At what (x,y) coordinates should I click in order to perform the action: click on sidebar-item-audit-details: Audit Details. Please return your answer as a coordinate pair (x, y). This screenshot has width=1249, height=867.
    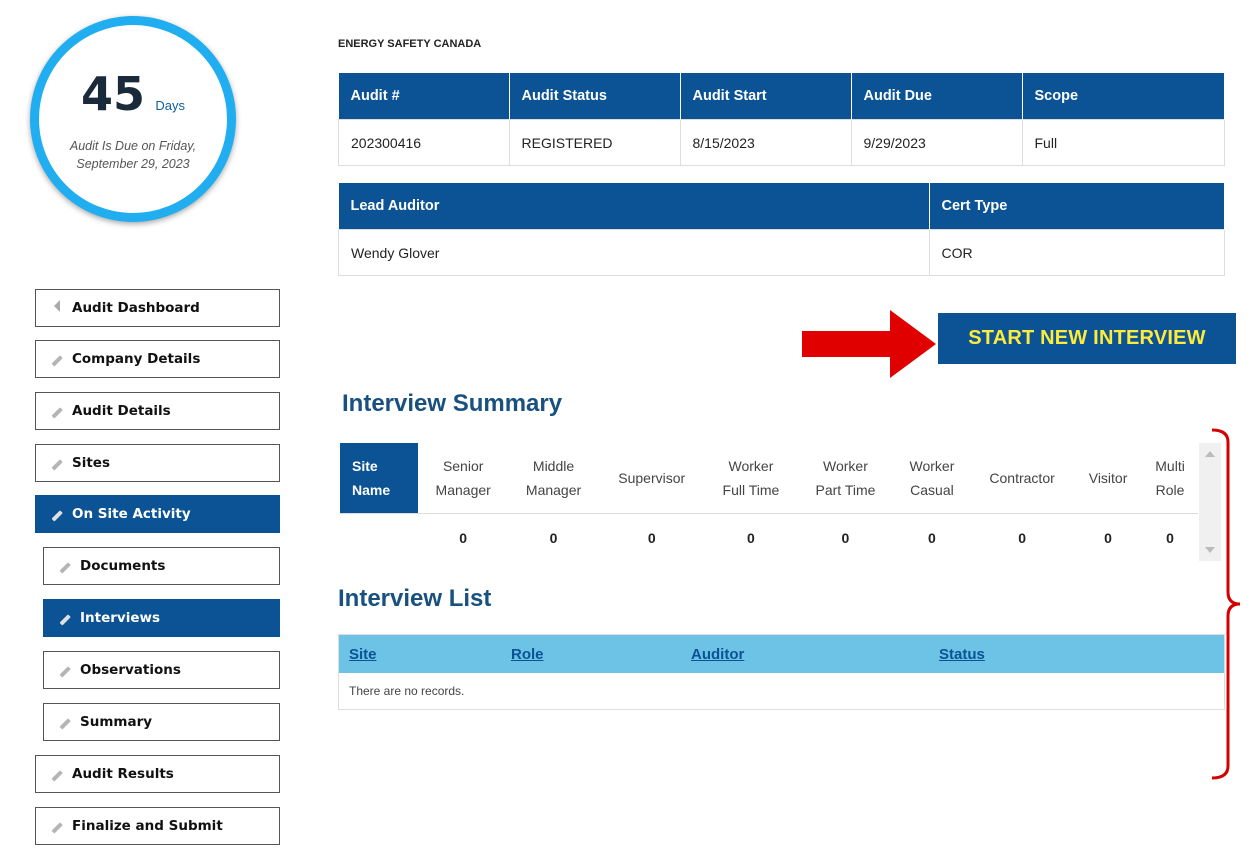
    Looking at the image, I should click on (157, 411).